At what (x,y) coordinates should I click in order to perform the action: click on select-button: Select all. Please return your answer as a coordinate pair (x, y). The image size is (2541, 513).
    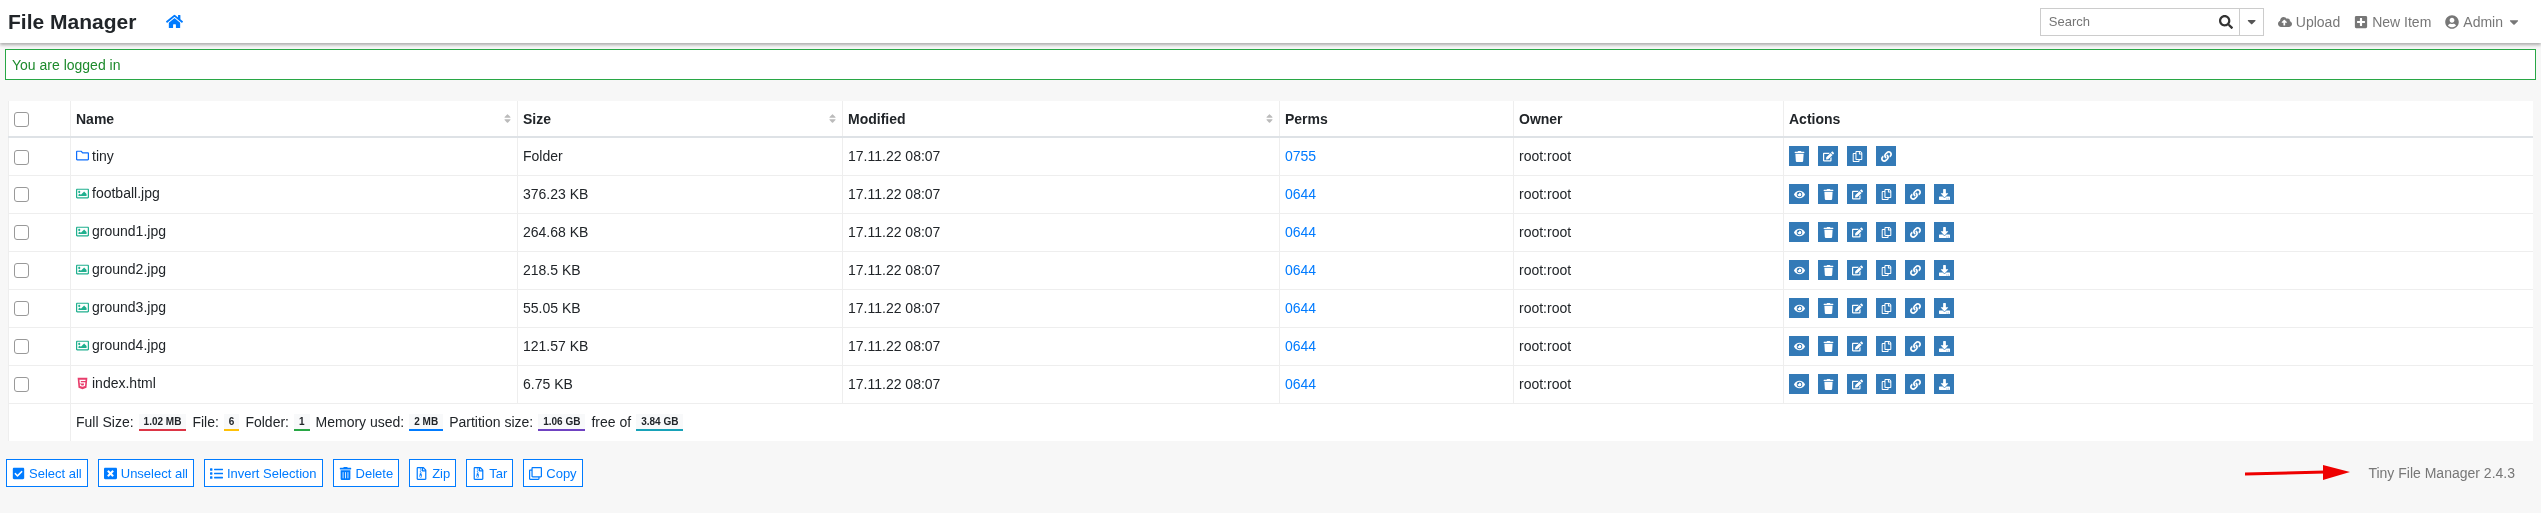
    Looking at the image, I should click on (47, 473).